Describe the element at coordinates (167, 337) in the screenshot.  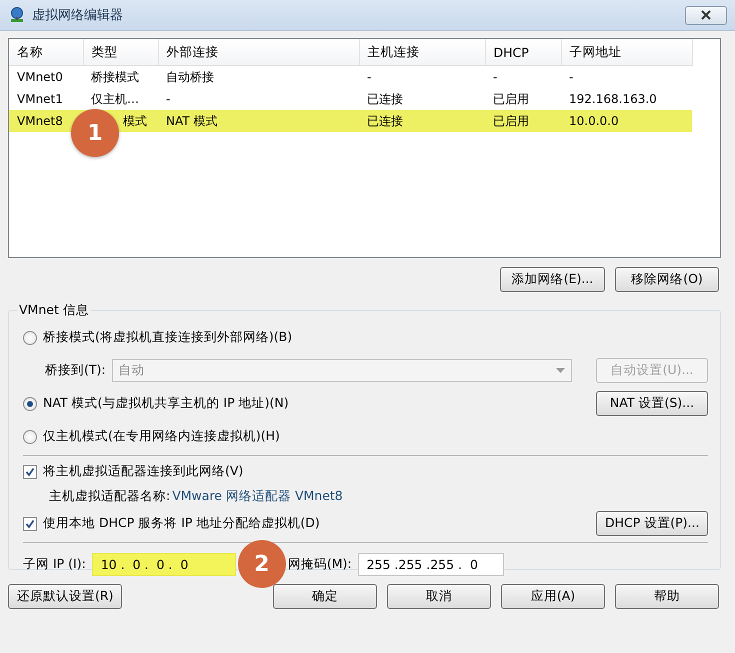
I see `radio-label: 桥接模式(将虚拟机直接连接到外部网络)(B)` at that location.